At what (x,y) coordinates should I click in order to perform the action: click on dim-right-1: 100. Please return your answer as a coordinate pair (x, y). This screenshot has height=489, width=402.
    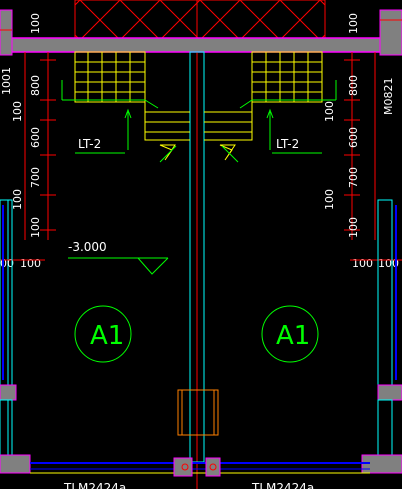
    Looking at the image, I should click on (329, 111).